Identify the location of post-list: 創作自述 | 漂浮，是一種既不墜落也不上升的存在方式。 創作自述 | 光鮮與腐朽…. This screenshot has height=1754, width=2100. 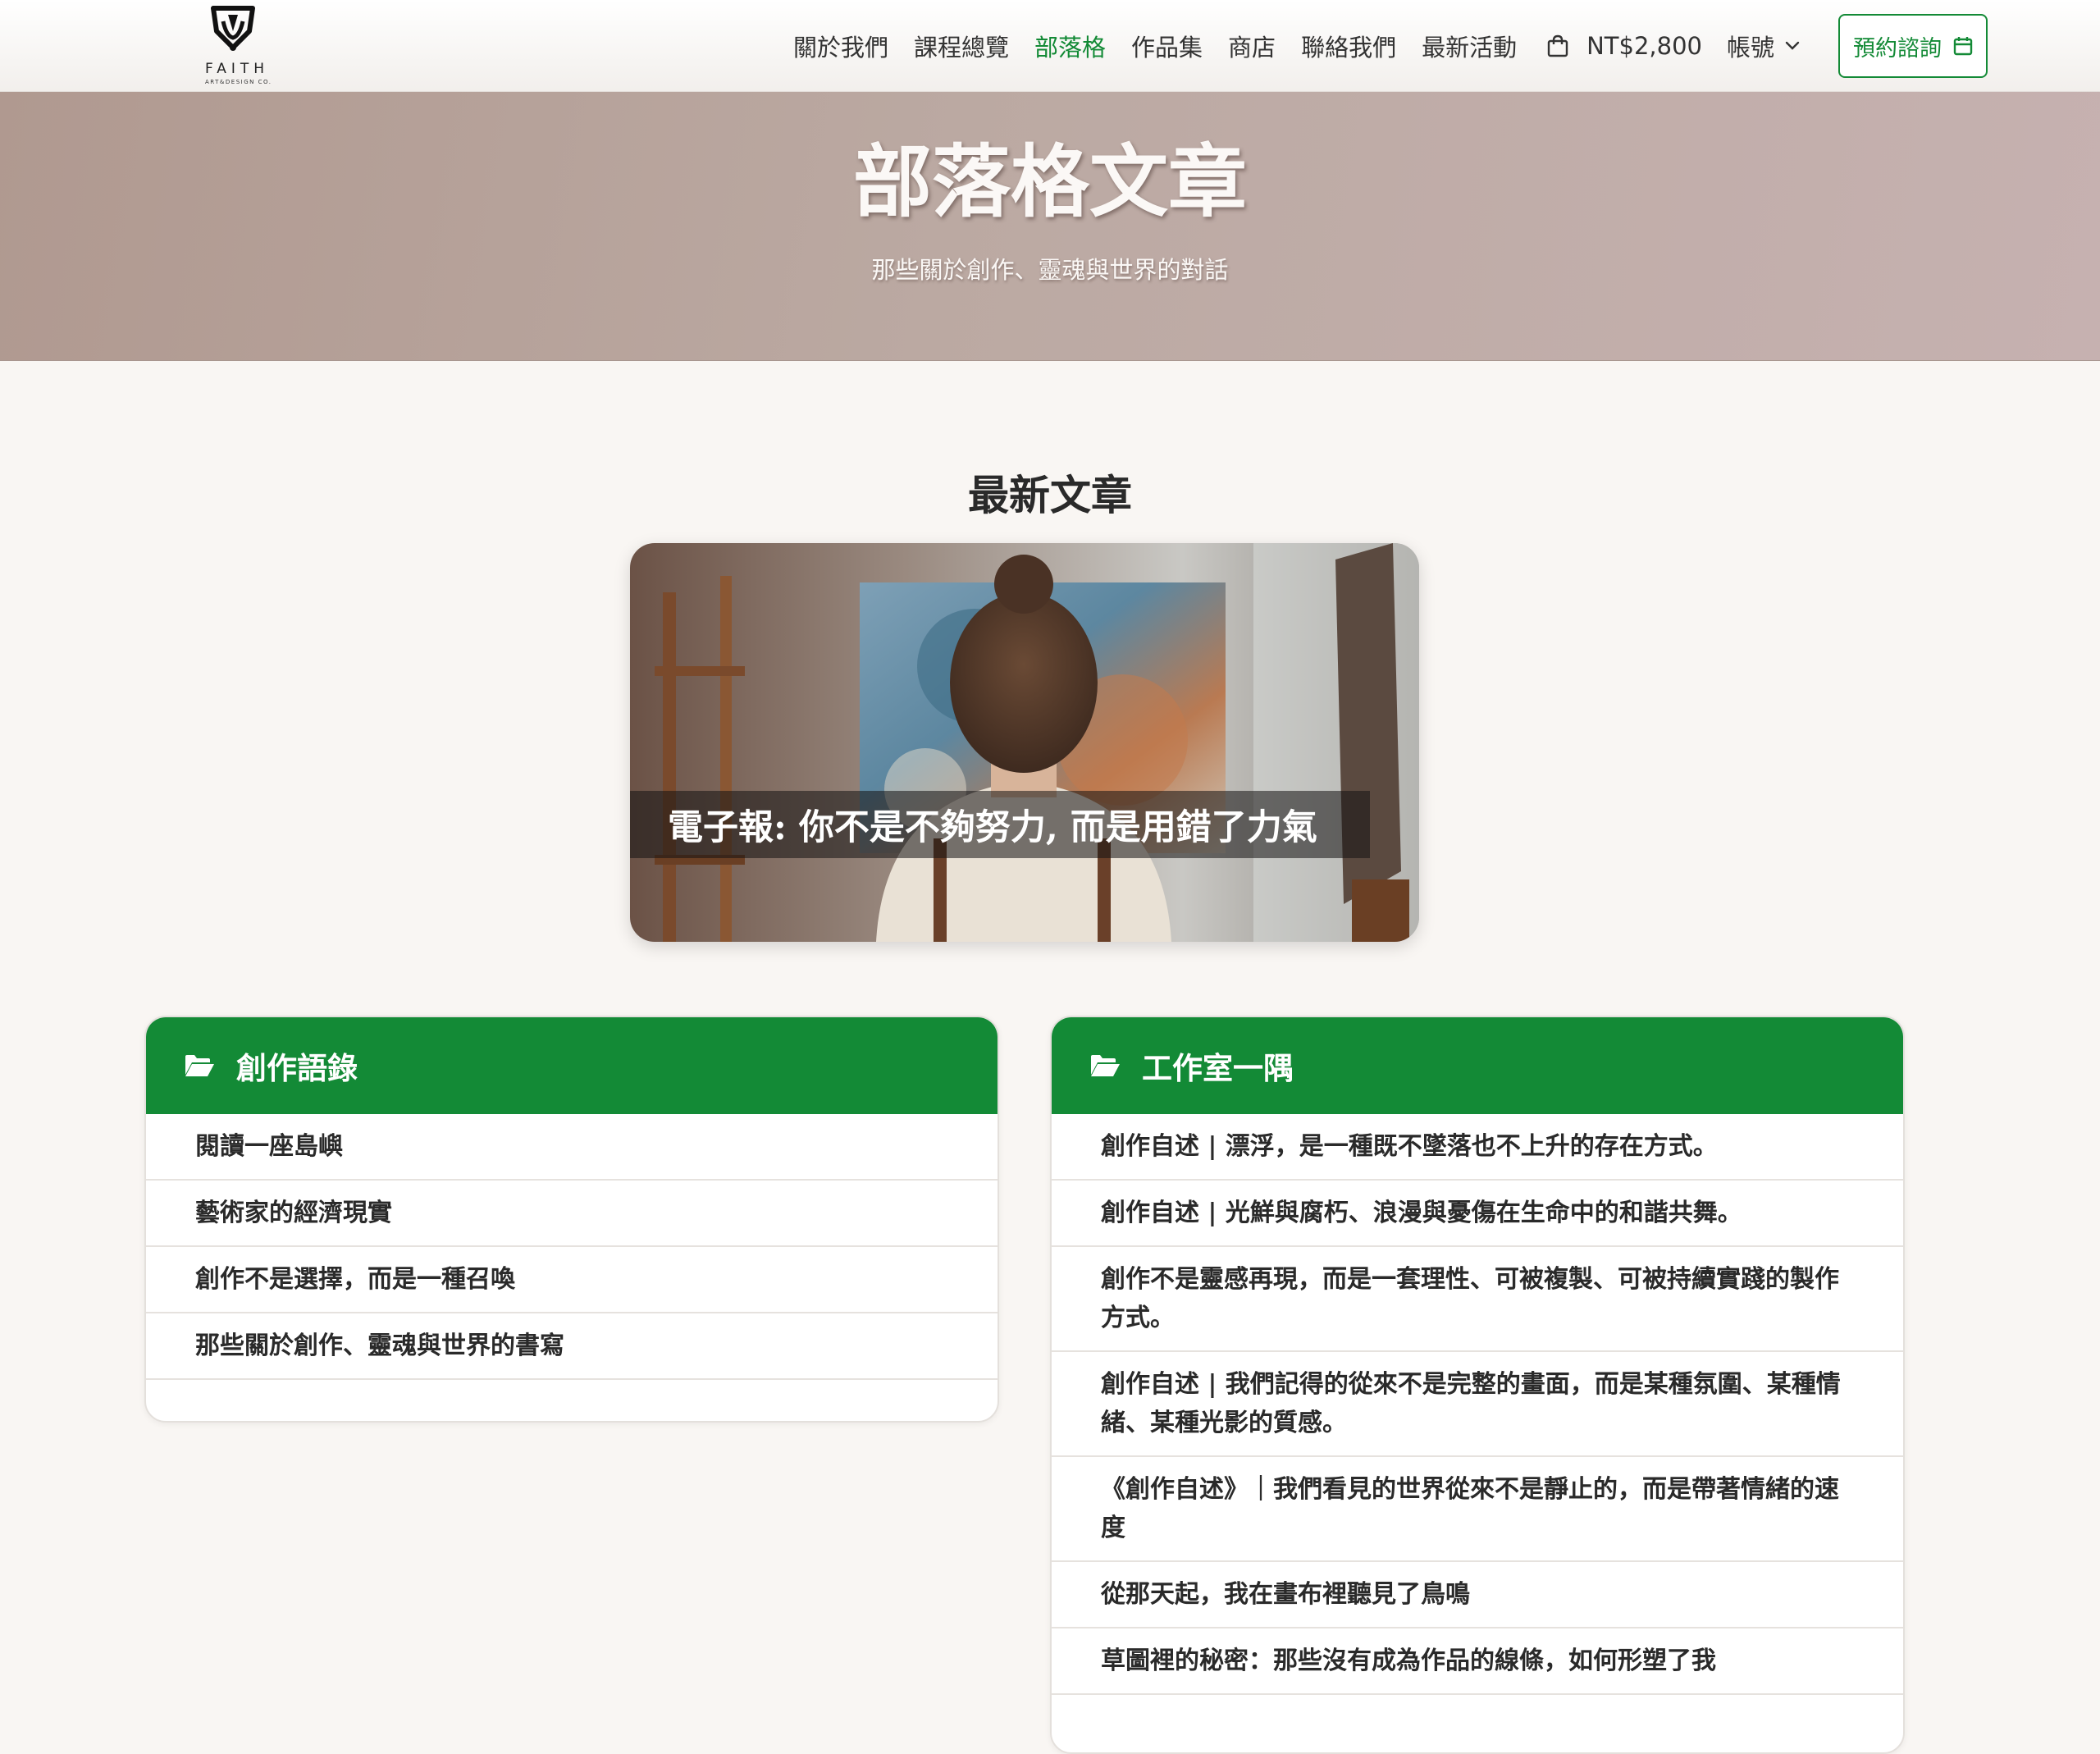
(1478, 1404).